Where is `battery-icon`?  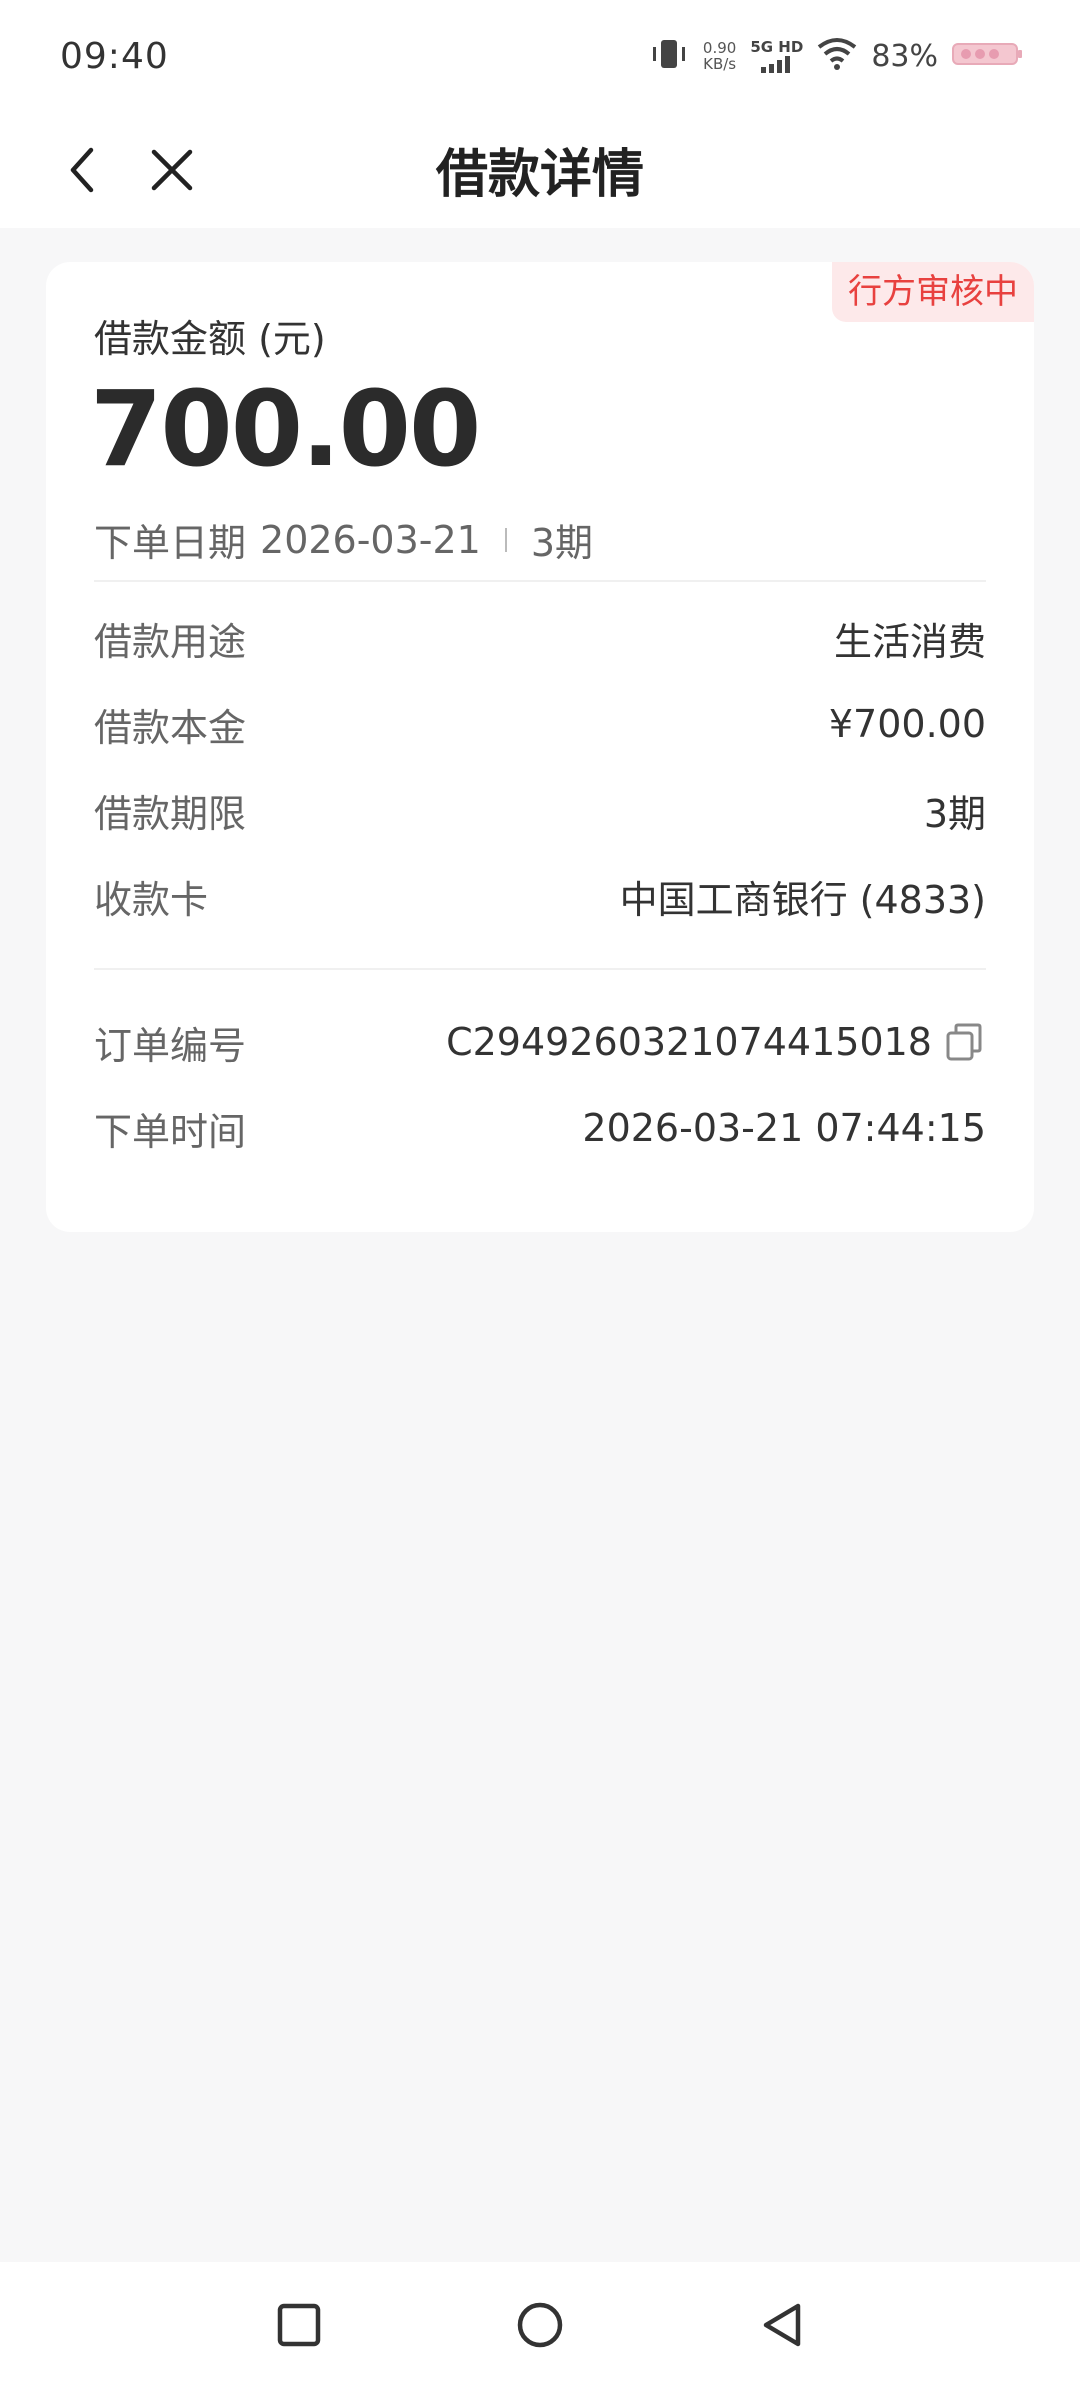
battery-icon is located at coordinates (988, 56).